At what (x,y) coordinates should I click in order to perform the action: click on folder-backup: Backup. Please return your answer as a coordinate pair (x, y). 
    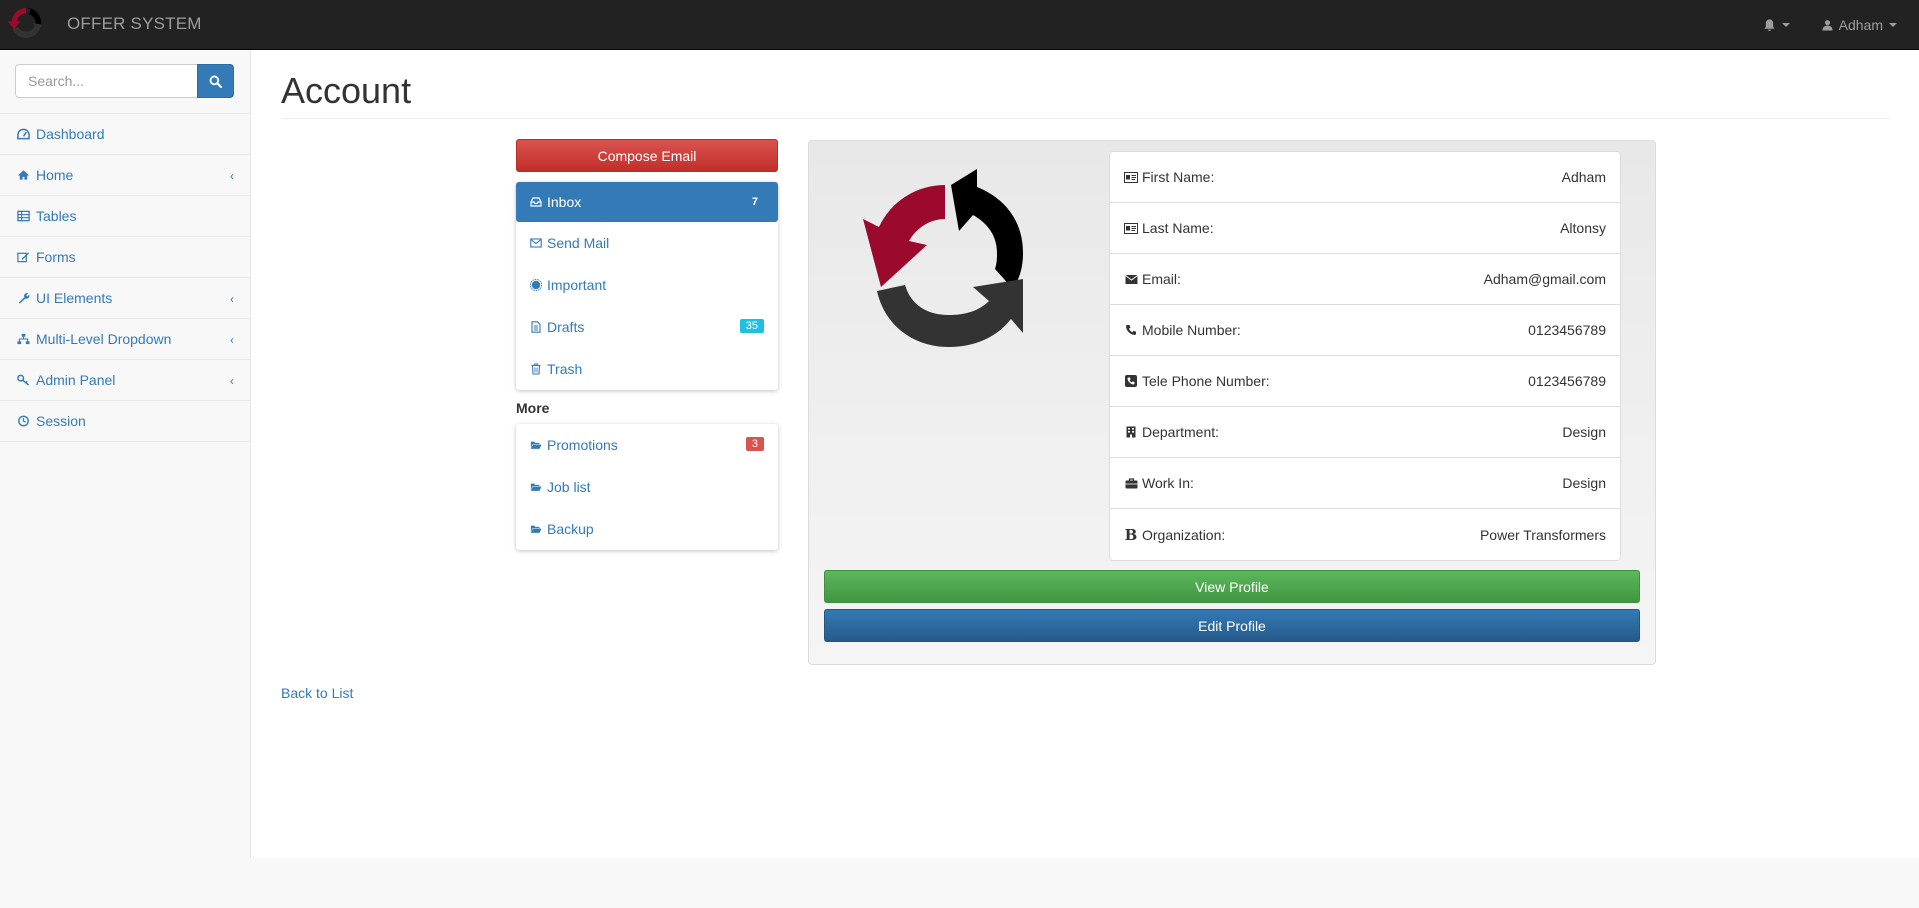
    Looking at the image, I should click on (647, 529).